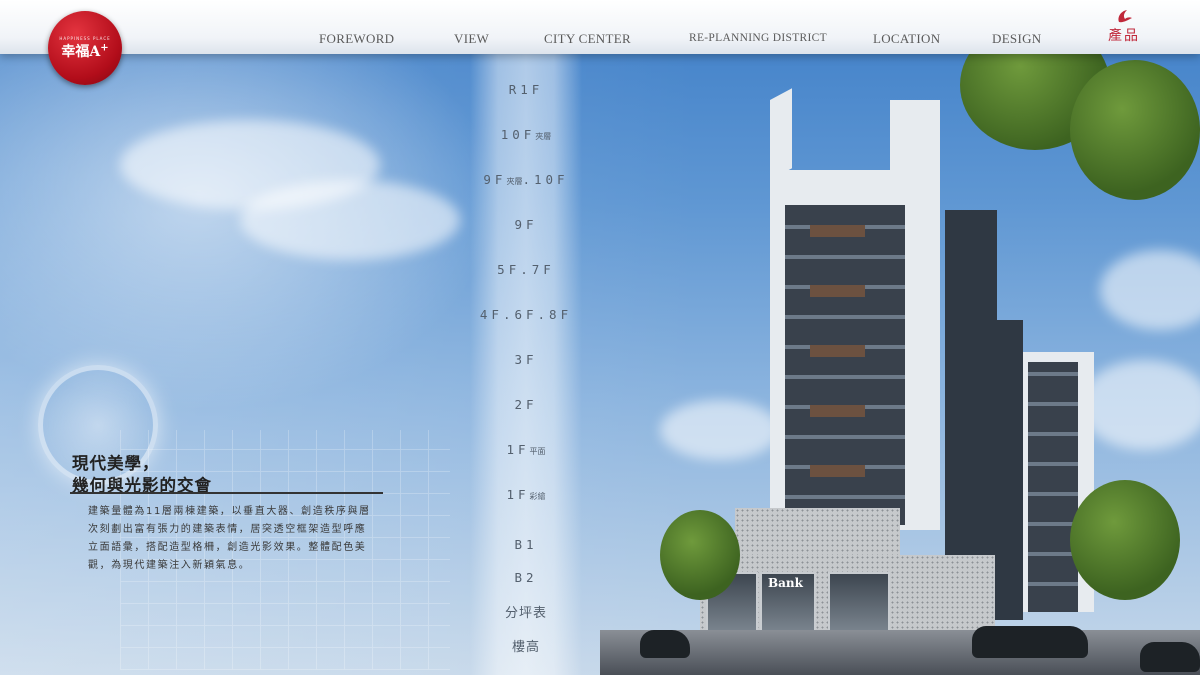 The image size is (1200, 675). I want to click on logo-brand-text: 幸福A+, so click(85, 50).